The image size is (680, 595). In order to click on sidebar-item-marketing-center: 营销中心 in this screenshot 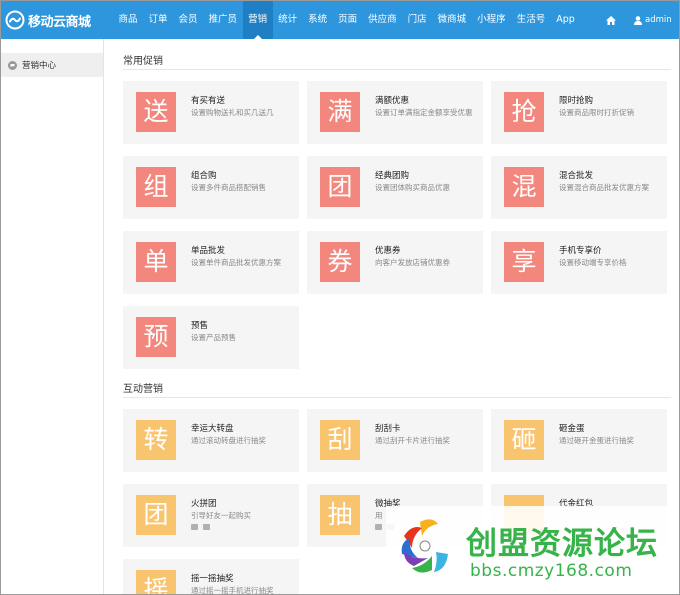, I will do `click(52, 65)`.